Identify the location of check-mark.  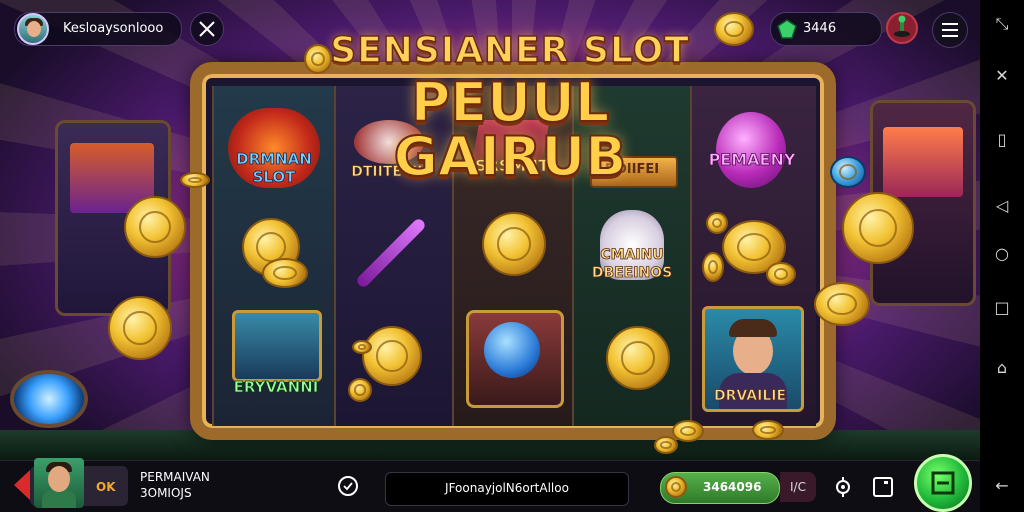
(348, 486).